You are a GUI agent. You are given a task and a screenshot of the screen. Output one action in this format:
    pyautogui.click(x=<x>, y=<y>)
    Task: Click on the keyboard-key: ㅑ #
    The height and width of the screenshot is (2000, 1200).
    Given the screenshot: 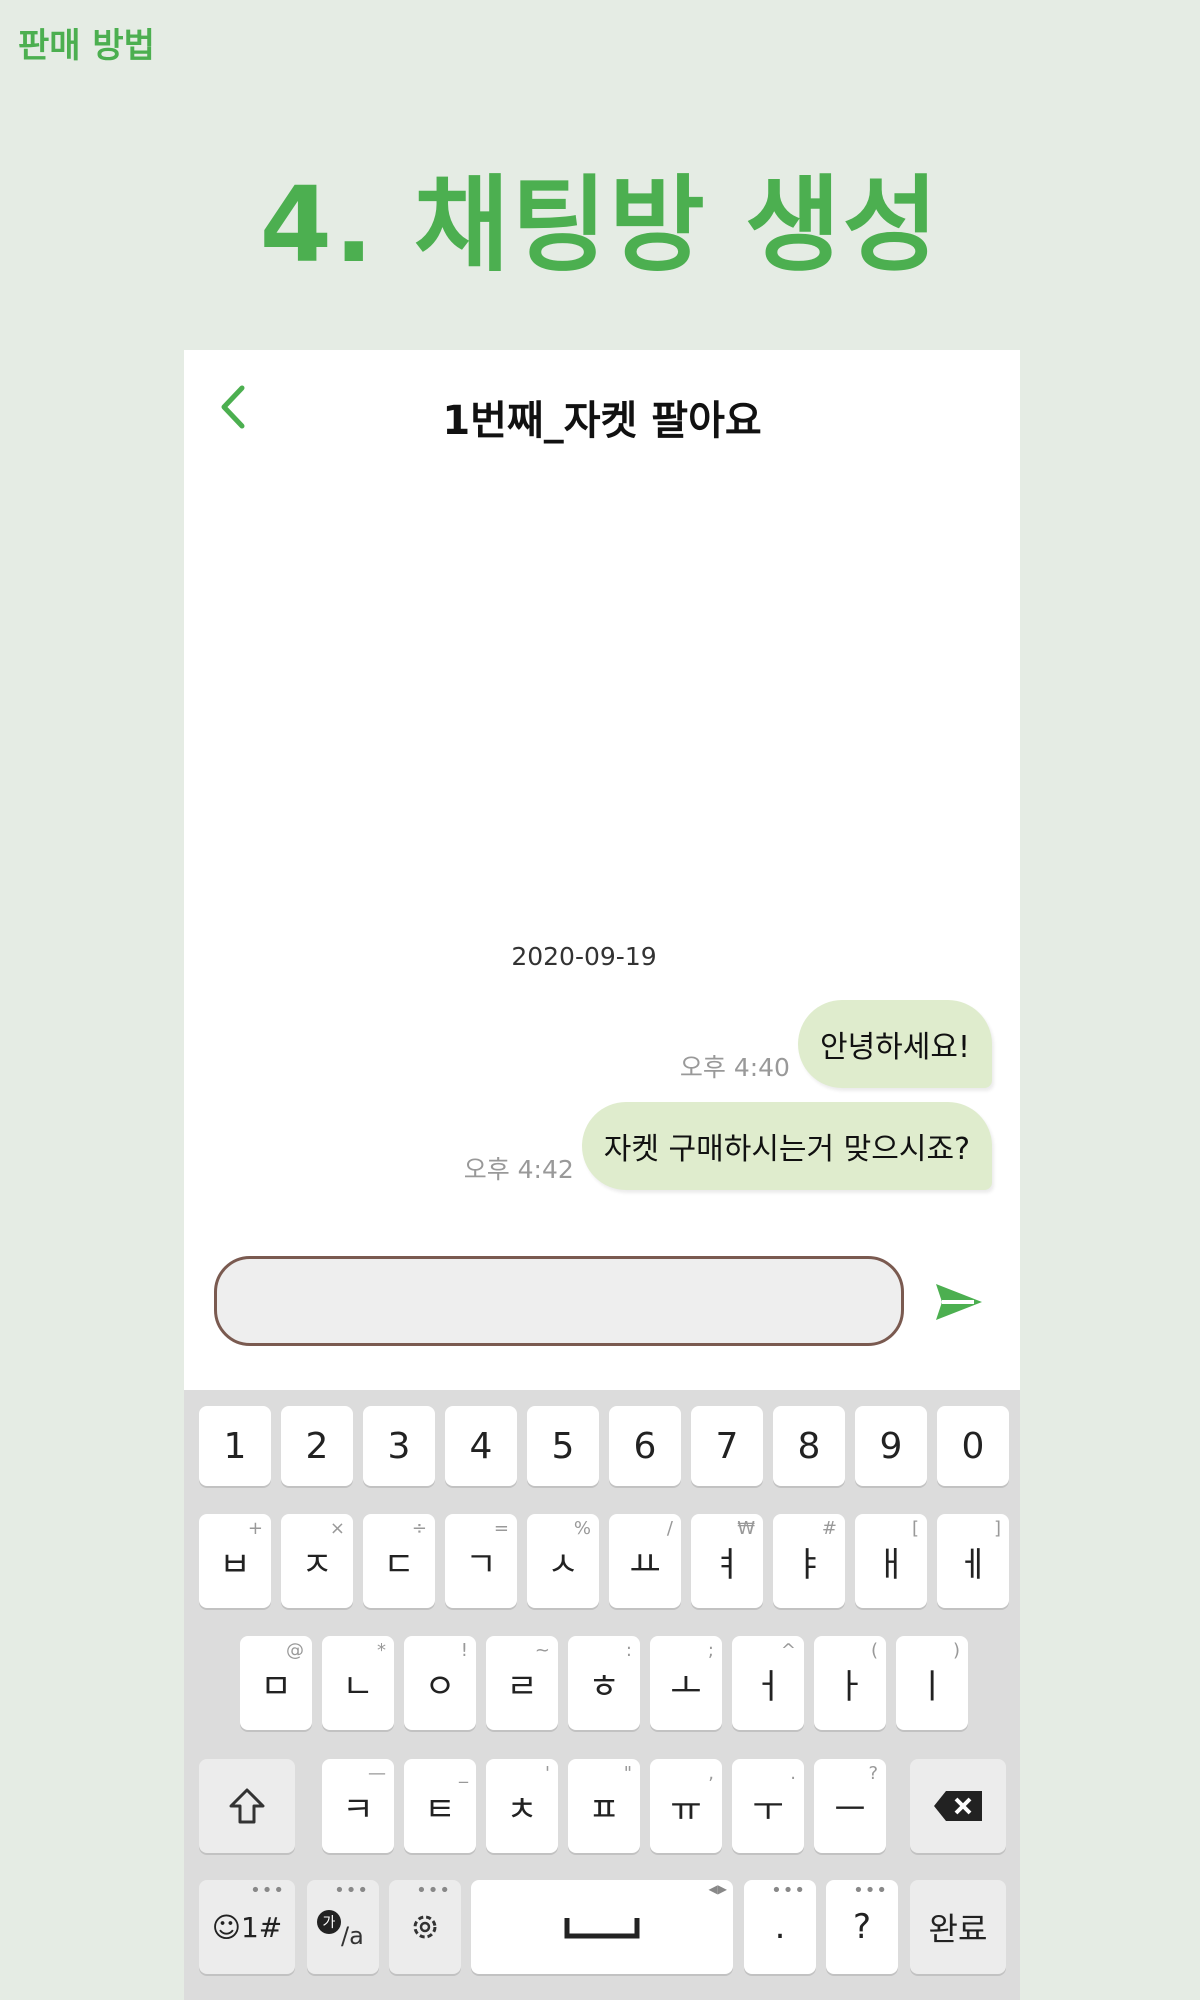 What is the action you would take?
    pyautogui.click(x=809, y=1561)
    